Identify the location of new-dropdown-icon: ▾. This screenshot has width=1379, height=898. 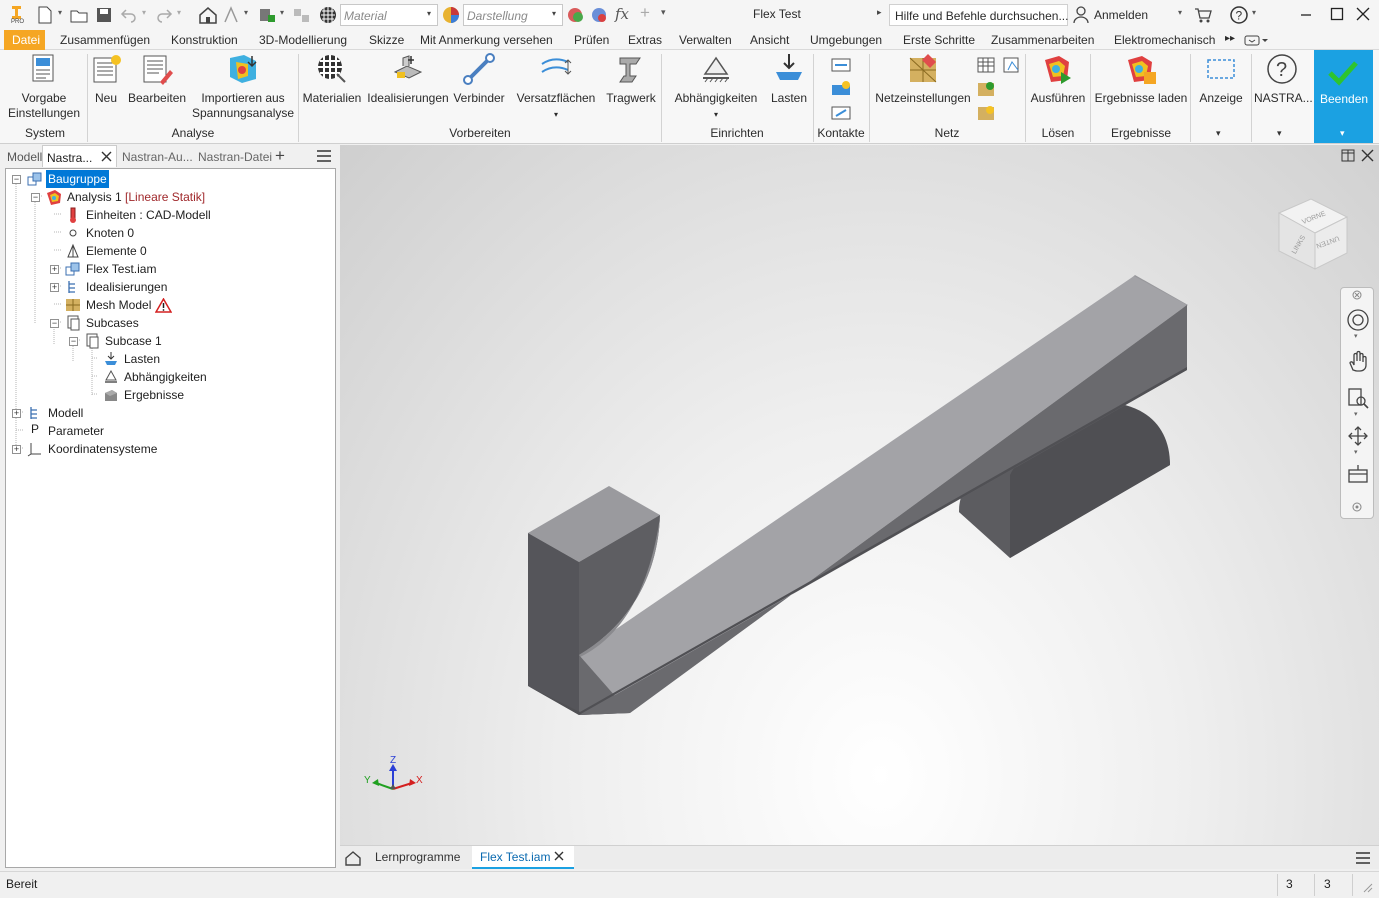
(60, 12).